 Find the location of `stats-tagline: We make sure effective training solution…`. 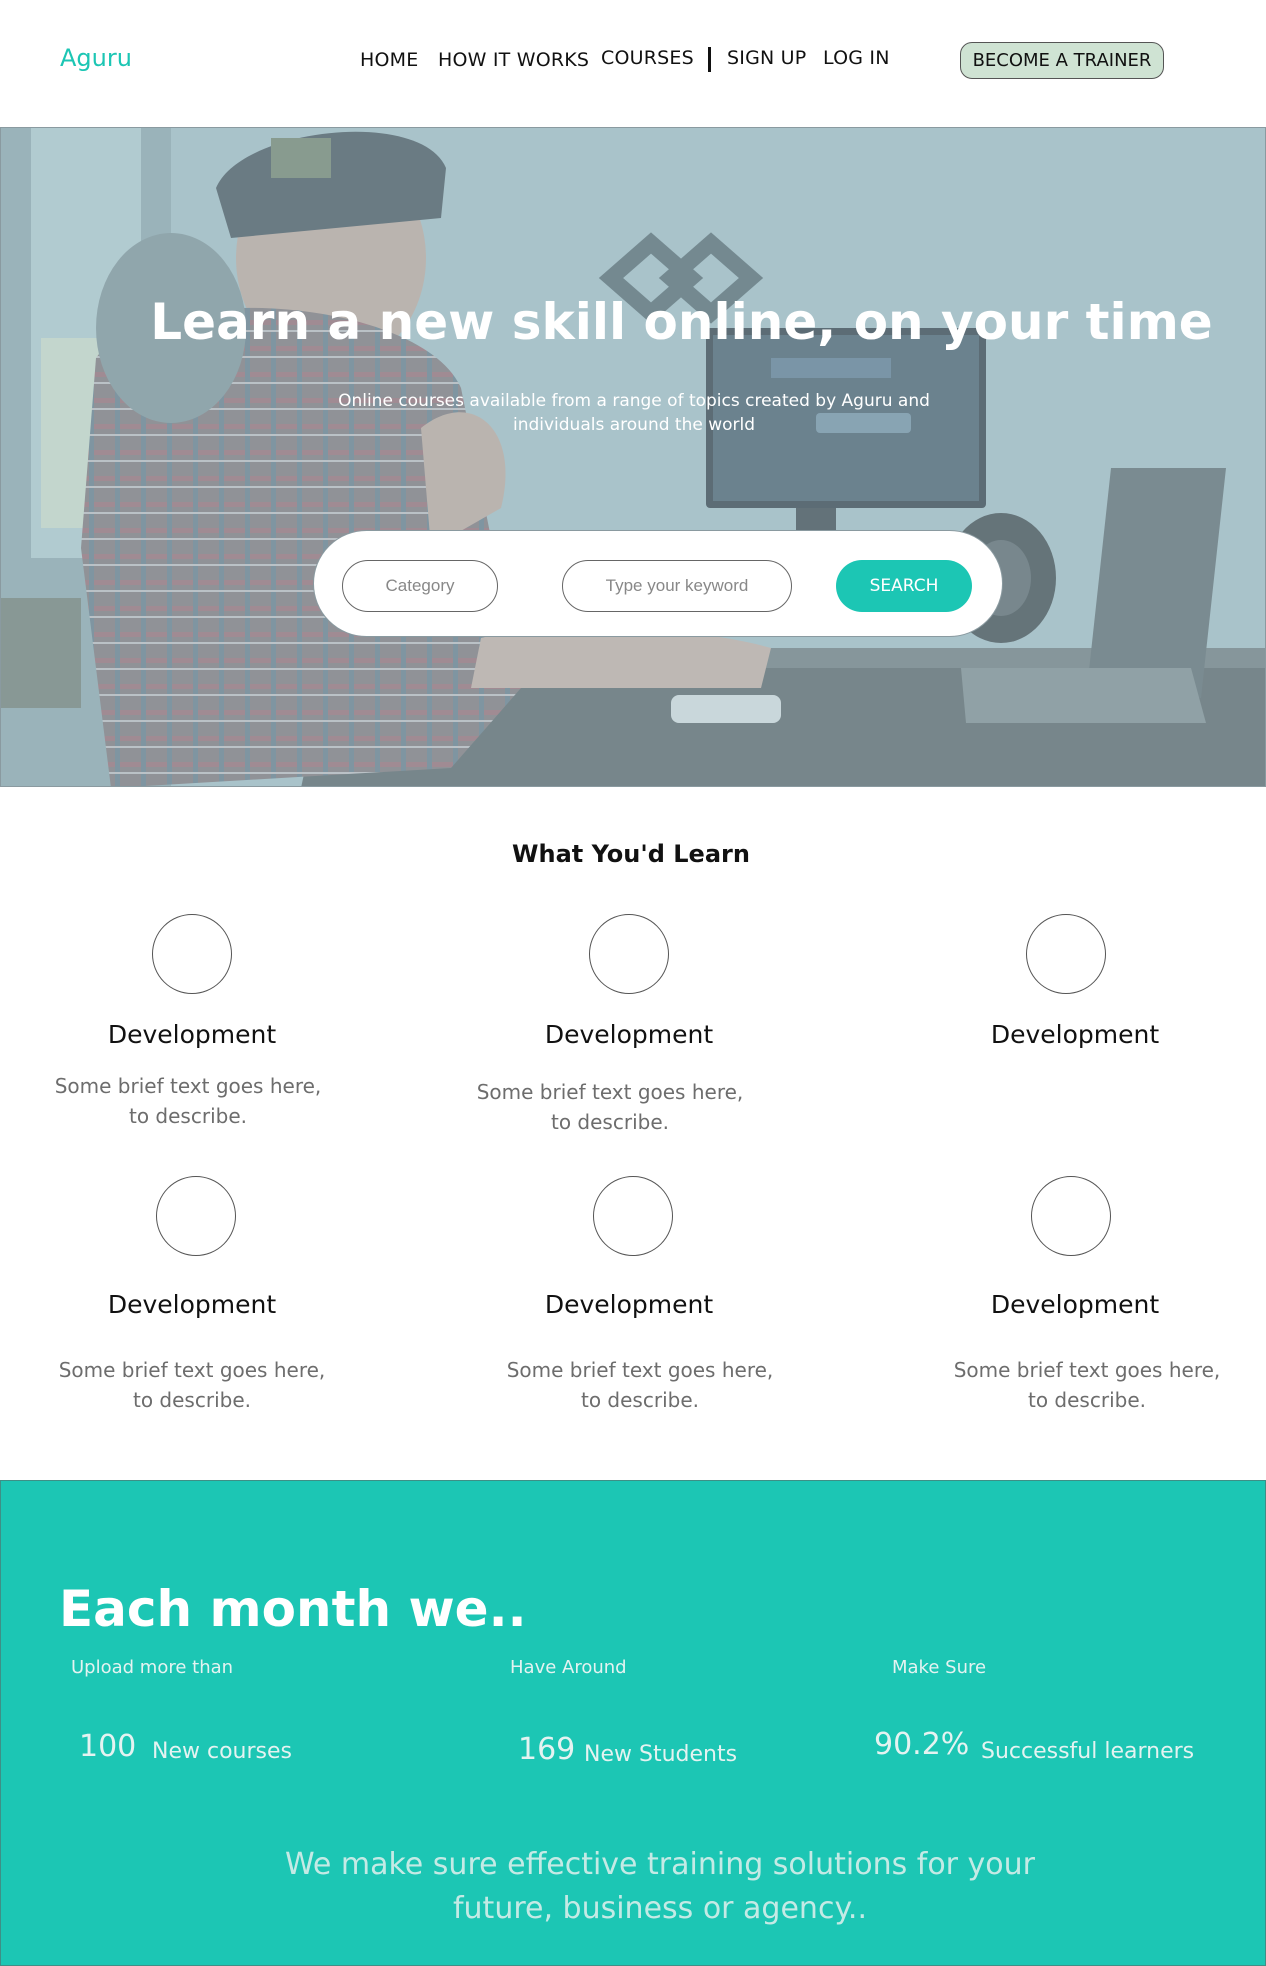

stats-tagline: We make sure effective training solution… is located at coordinates (660, 1886).